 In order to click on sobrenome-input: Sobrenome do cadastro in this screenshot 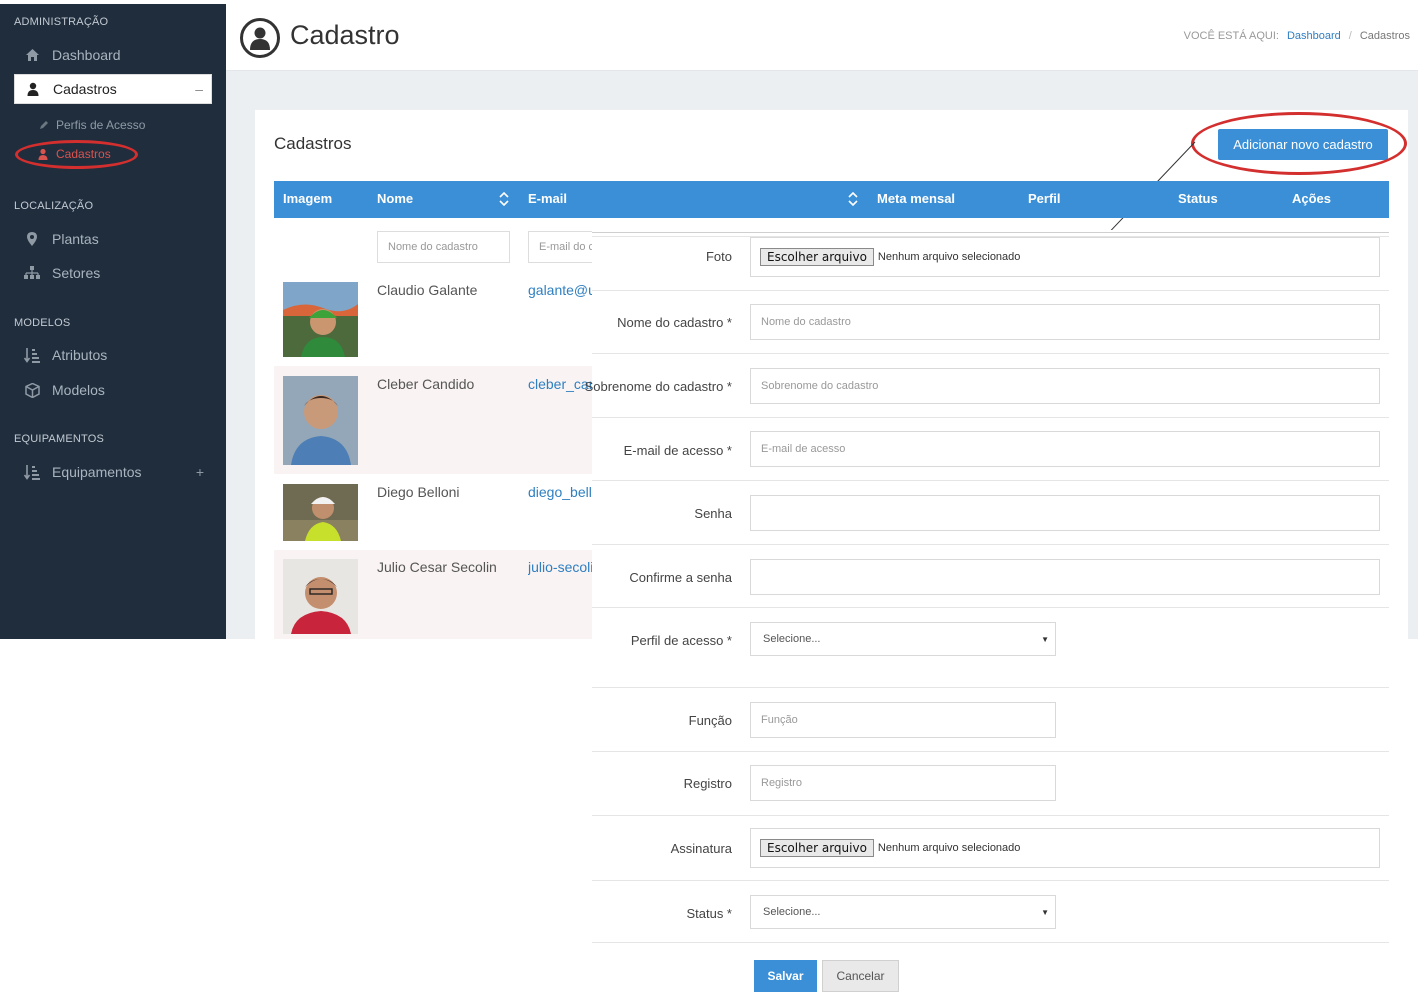, I will do `click(1065, 386)`.